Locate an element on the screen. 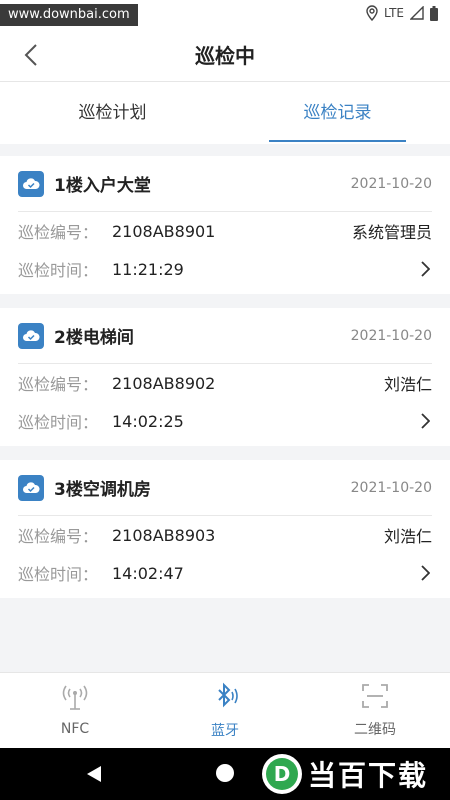 This screenshot has width=450, height=800. code-value: 2108AB8901 is located at coordinates (164, 231).